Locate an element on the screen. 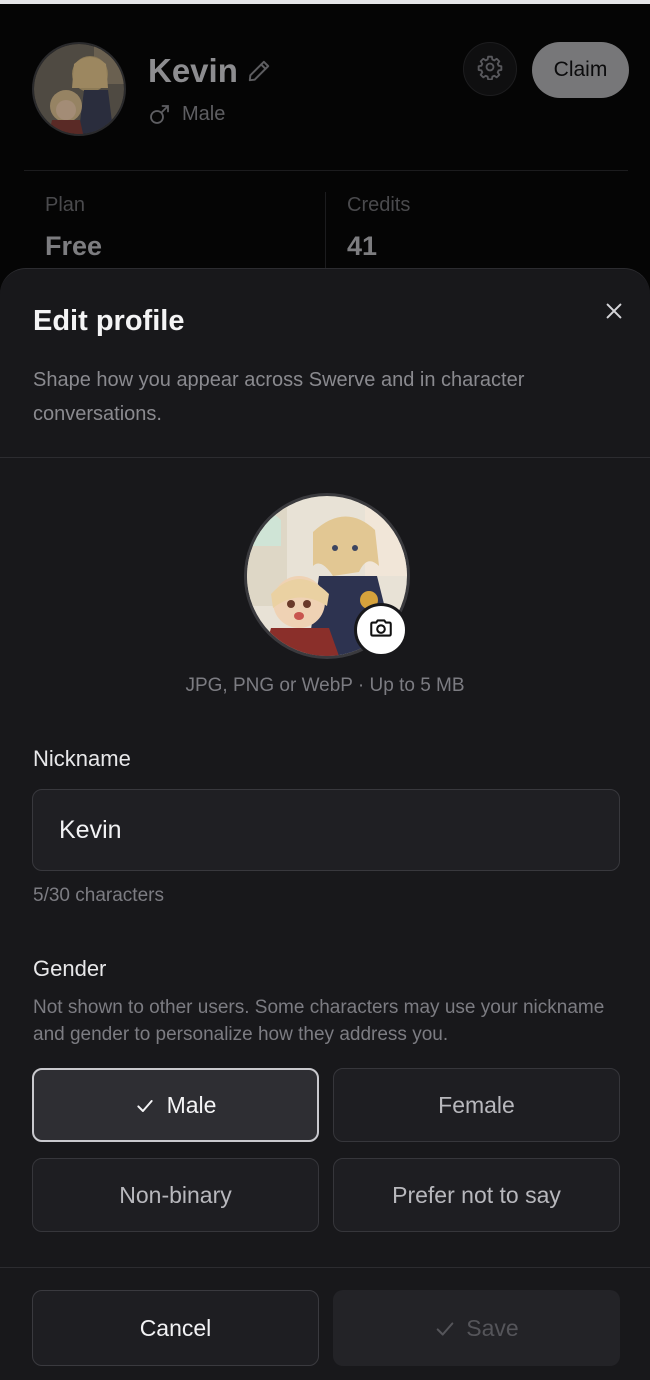  gender-option-label: Prefer not to say is located at coordinates (476, 1194).